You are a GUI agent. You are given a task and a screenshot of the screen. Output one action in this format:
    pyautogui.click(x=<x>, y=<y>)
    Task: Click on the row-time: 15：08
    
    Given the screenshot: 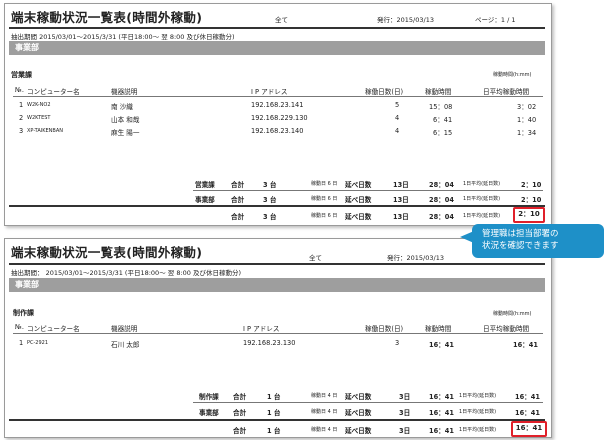 What is the action you would take?
    pyautogui.click(x=441, y=107)
    